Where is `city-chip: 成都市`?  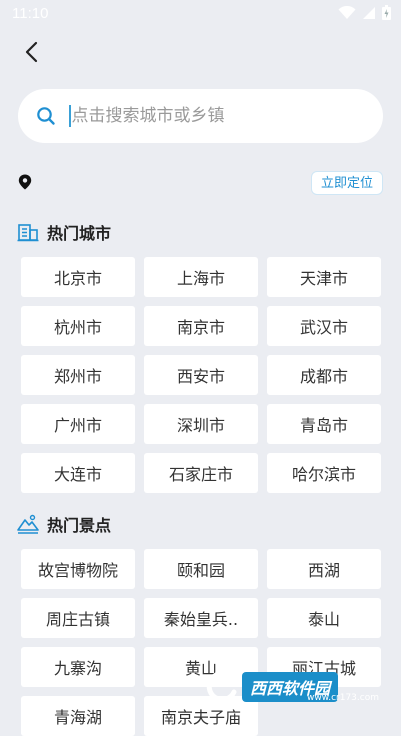 city-chip: 成都市 is located at coordinates (324, 375).